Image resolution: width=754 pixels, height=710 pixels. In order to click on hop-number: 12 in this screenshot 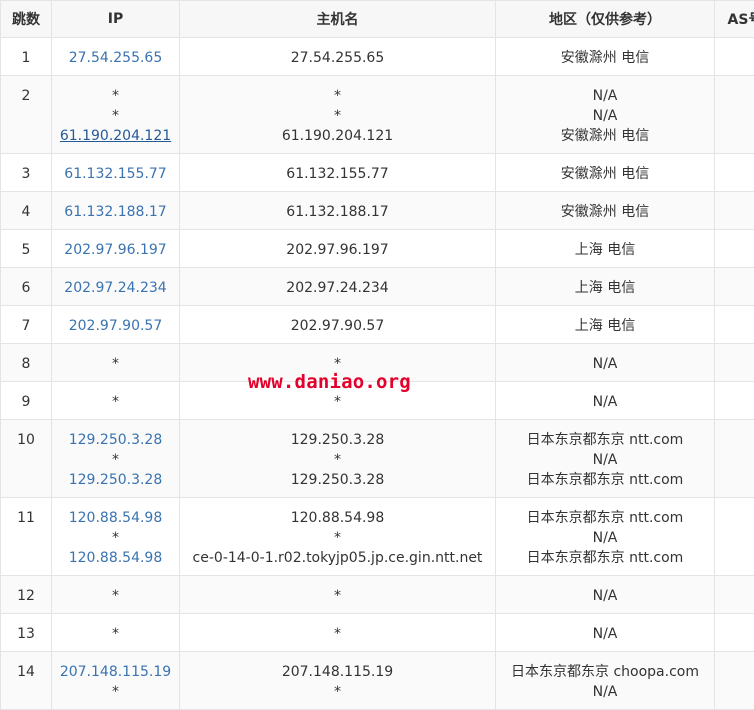, I will do `click(26, 596)`.